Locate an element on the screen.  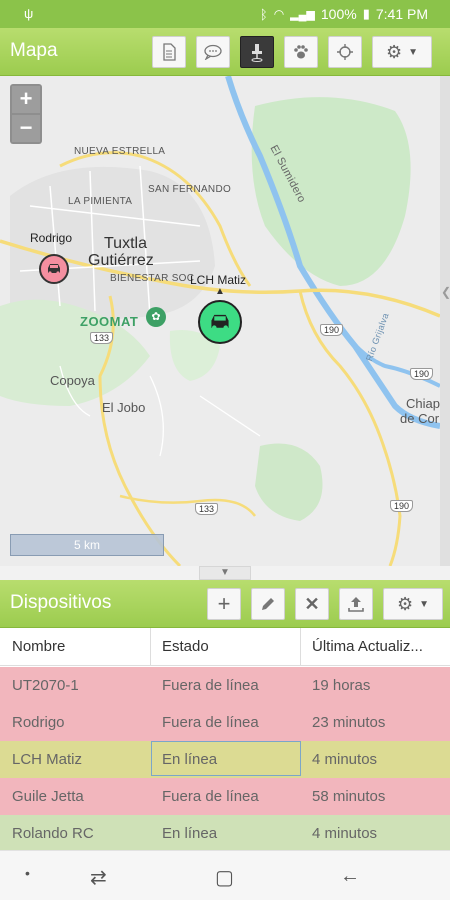
pin-button is located at coordinates (257, 52).